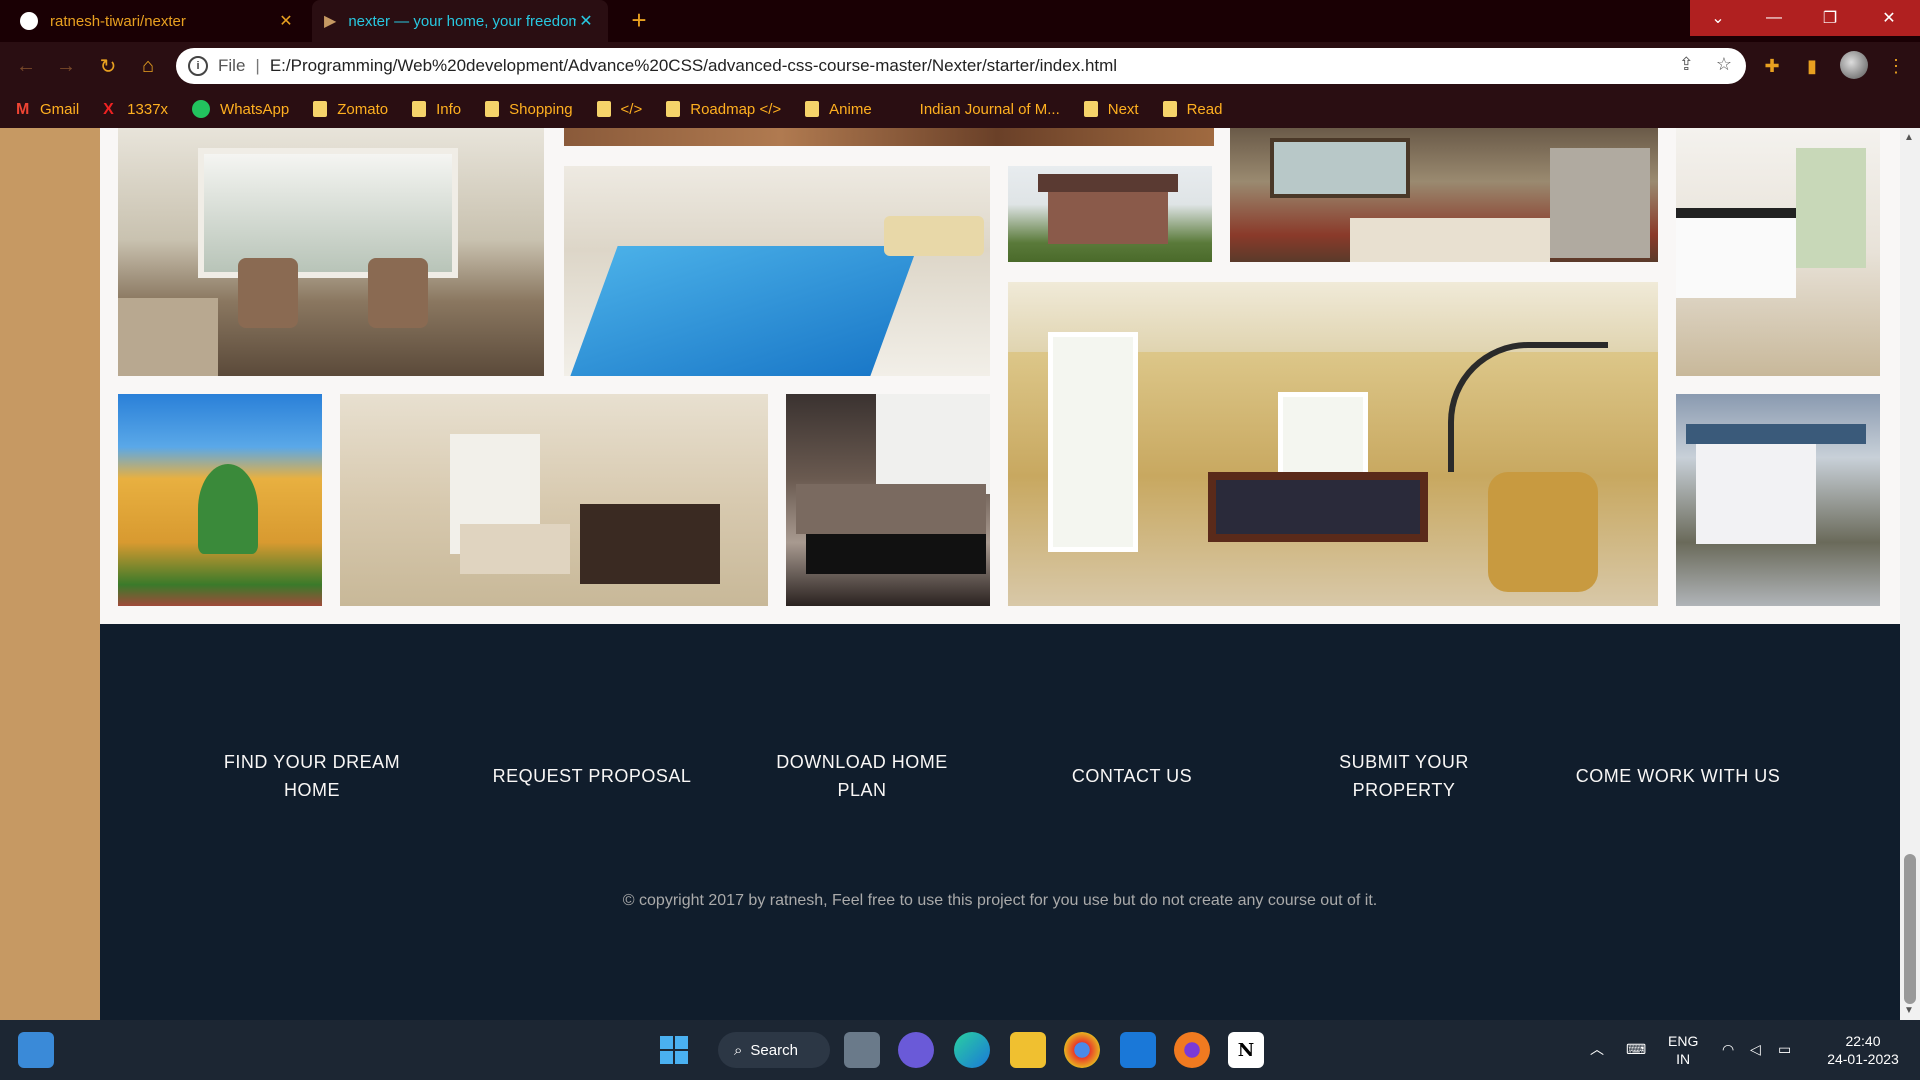  Describe the element at coordinates (812, 109) in the screenshot. I see `folder-icon` at that location.